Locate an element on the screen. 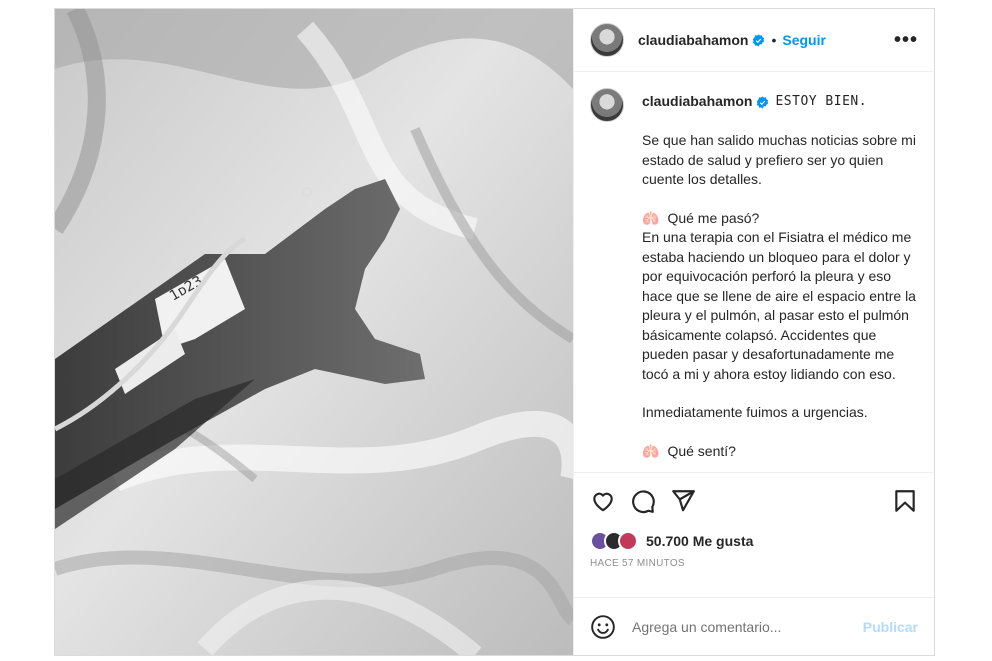 Image resolution: width=992 pixels, height=661 pixels. post-timestamp: HACE 57 MINUTOS is located at coordinates (754, 565).